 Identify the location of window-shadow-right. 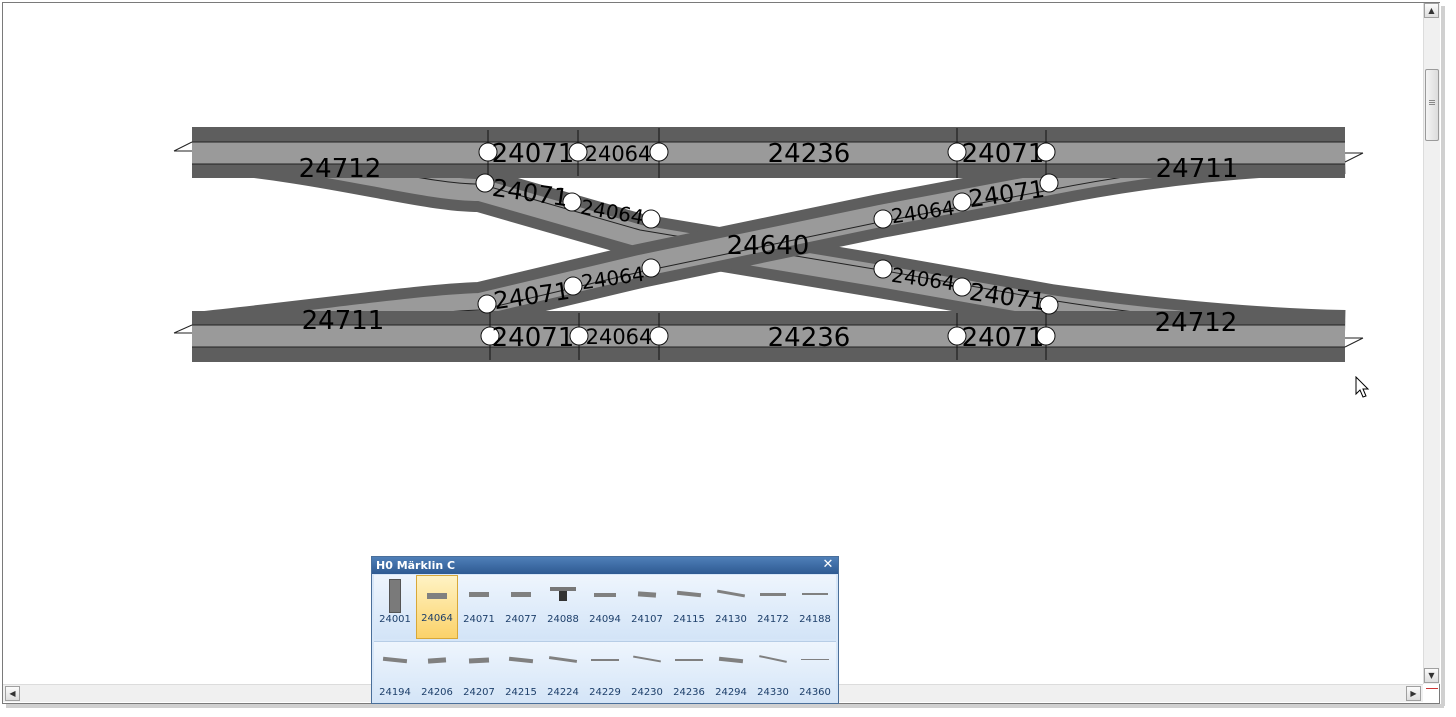
(1443, 356).